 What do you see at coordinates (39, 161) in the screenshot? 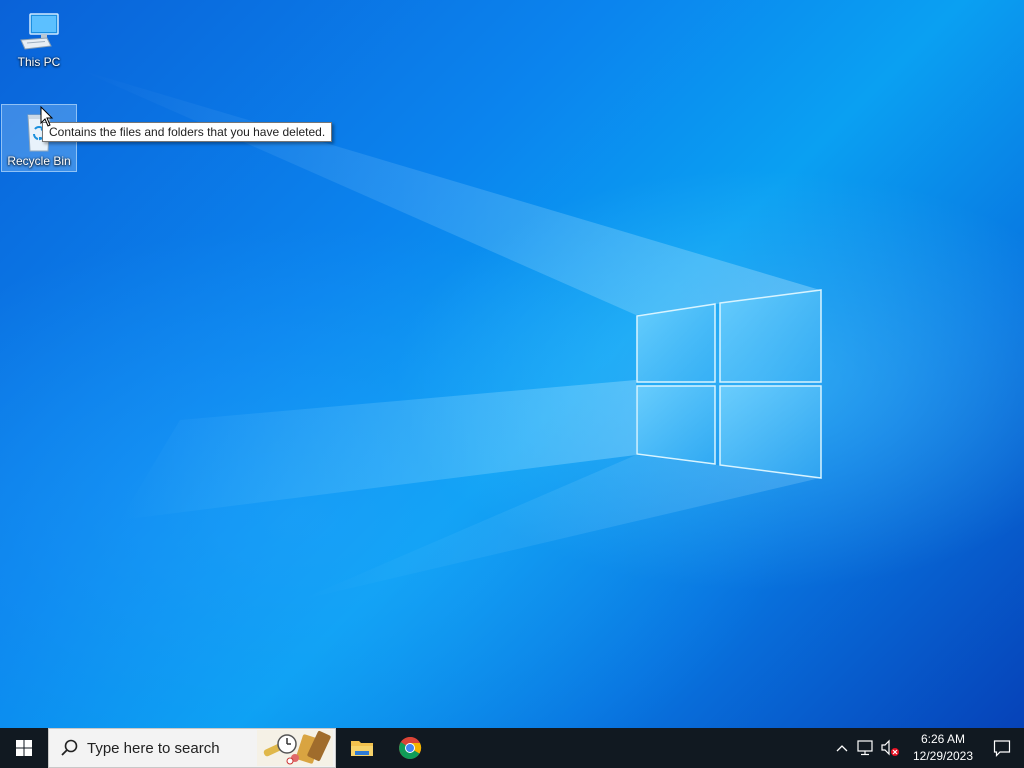
I see `desktop-icon-label: Recycle Bin` at bounding box center [39, 161].